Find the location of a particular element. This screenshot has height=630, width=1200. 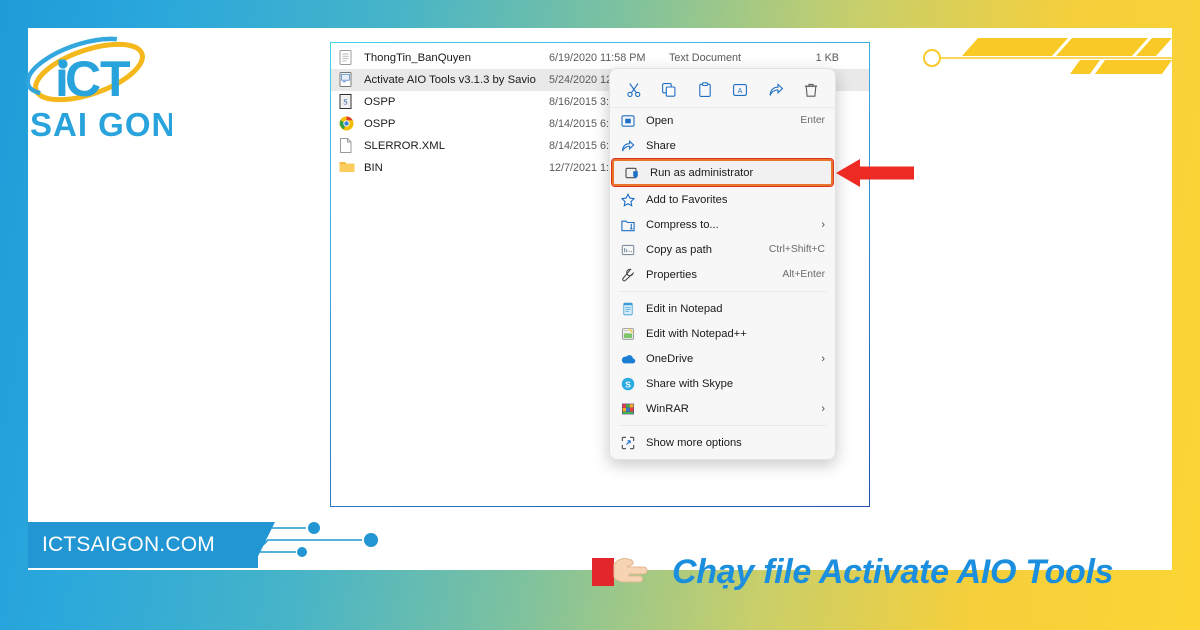

logo-artwork: i C T SAI GON is located at coordinates (98, 89).